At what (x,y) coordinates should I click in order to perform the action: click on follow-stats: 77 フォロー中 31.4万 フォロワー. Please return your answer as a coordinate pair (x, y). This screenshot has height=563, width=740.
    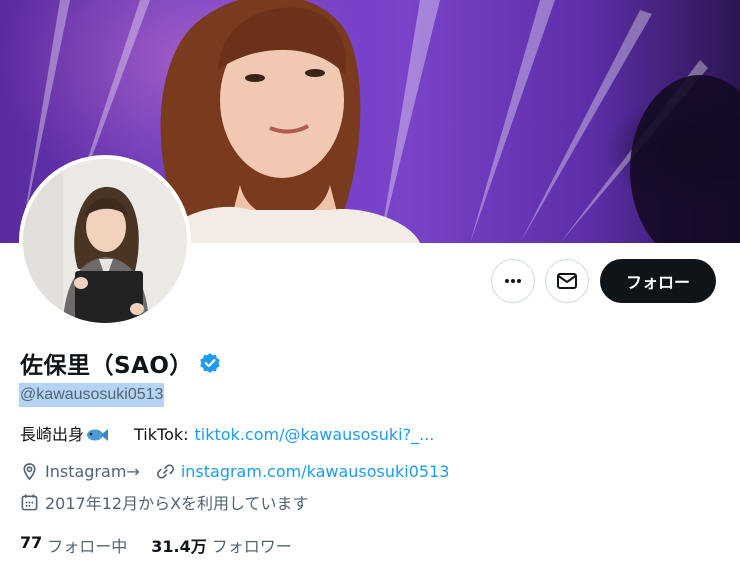
    Looking at the image, I should click on (156, 545).